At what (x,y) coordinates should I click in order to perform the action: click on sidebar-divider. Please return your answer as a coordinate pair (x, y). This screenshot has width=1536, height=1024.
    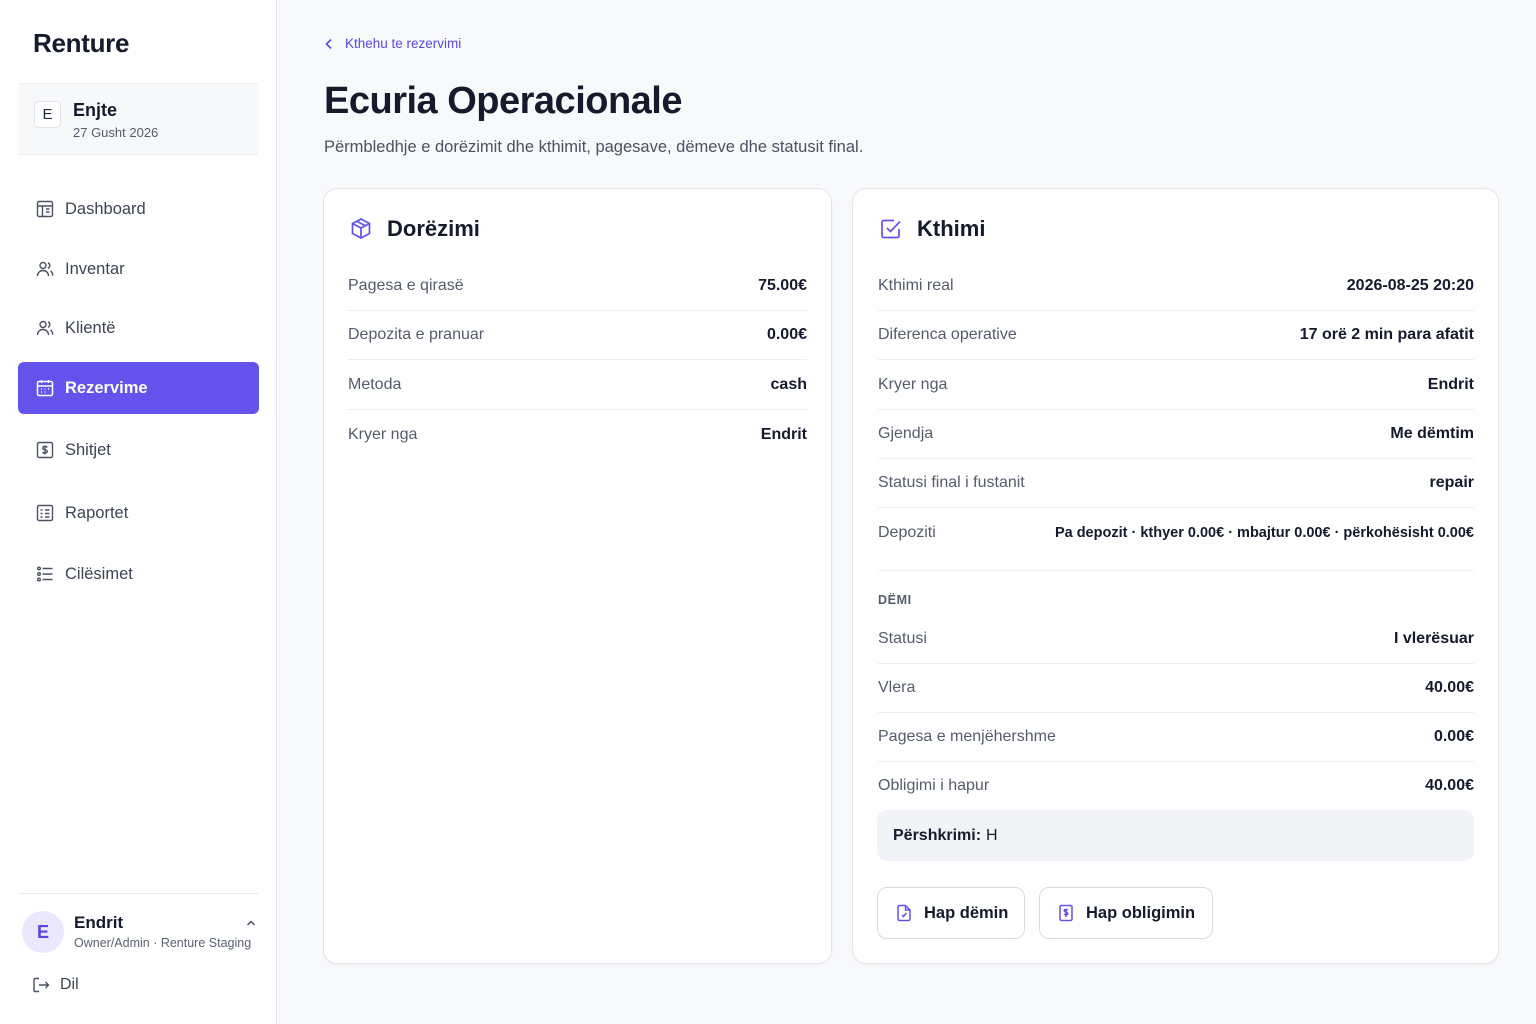
    Looking at the image, I should click on (138, 893).